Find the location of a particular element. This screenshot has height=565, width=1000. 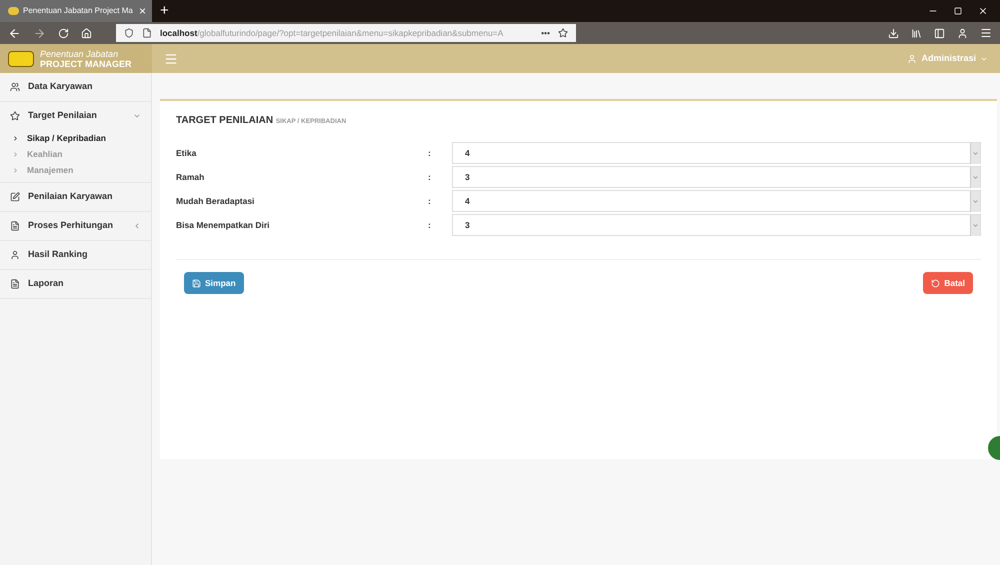

download-icon is located at coordinates (893, 33).